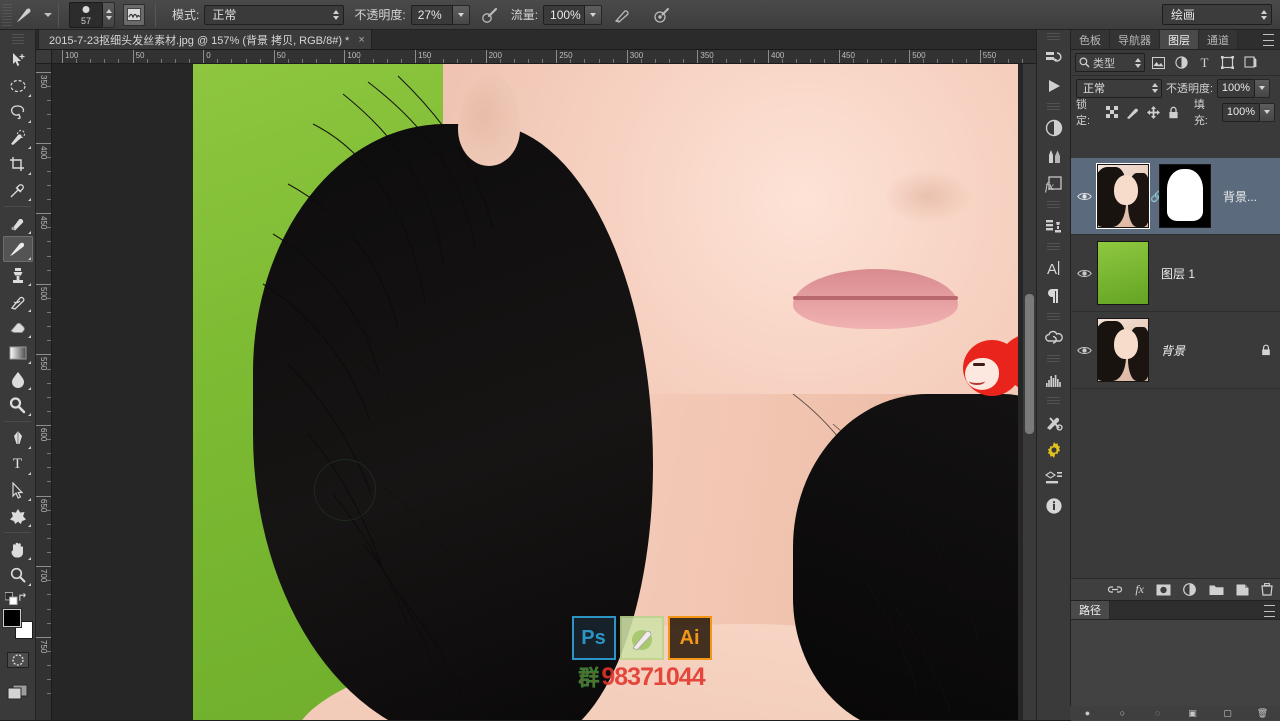  What do you see at coordinates (11, 618) in the screenshot?
I see `foreground-color-swatch` at bounding box center [11, 618].